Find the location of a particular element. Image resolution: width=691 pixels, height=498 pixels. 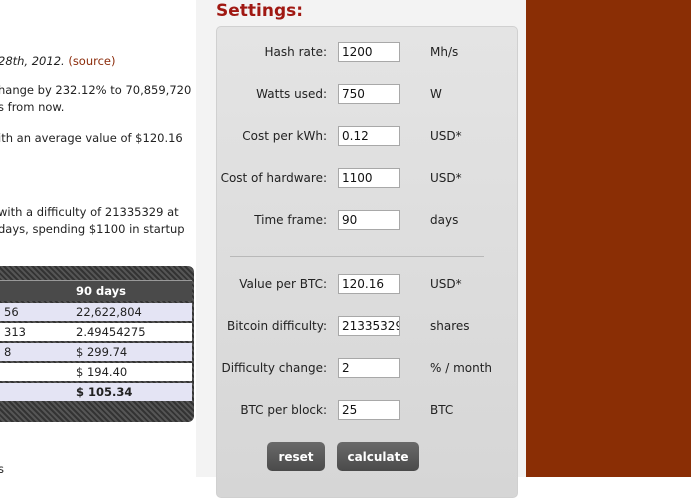

settings-heading: Settings: is located at coordinates (260, 11).